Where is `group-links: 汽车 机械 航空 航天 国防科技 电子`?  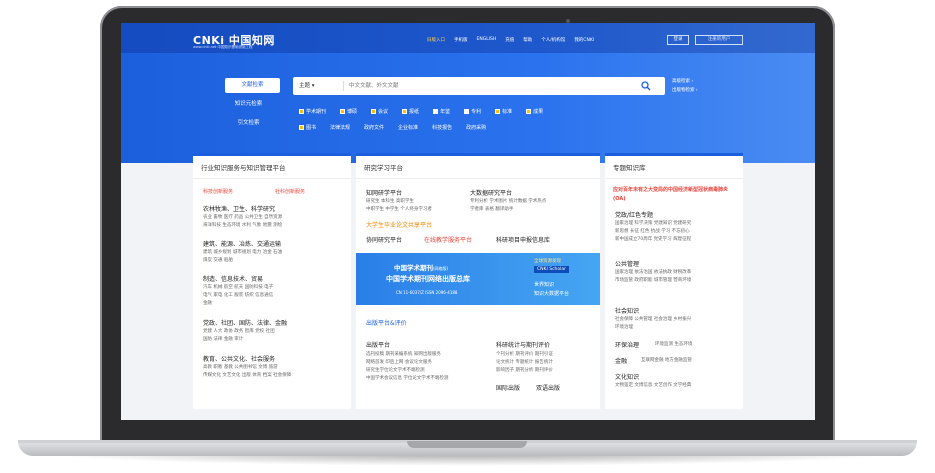 group-links: 汽车 机械 航空 航天 国防科技 电子 is located at coordinates (238, 287).